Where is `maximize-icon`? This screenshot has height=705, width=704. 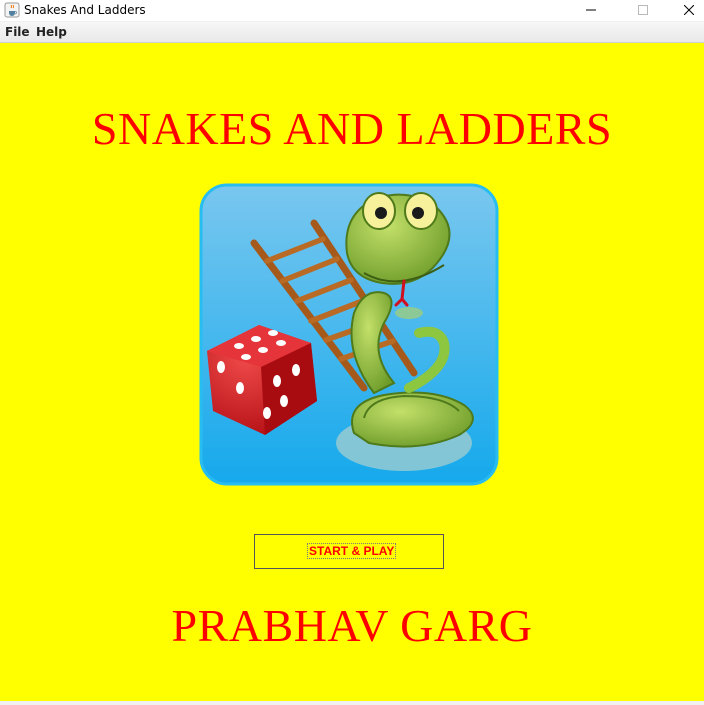 maximize-icon is located at coordinates (643, 10).